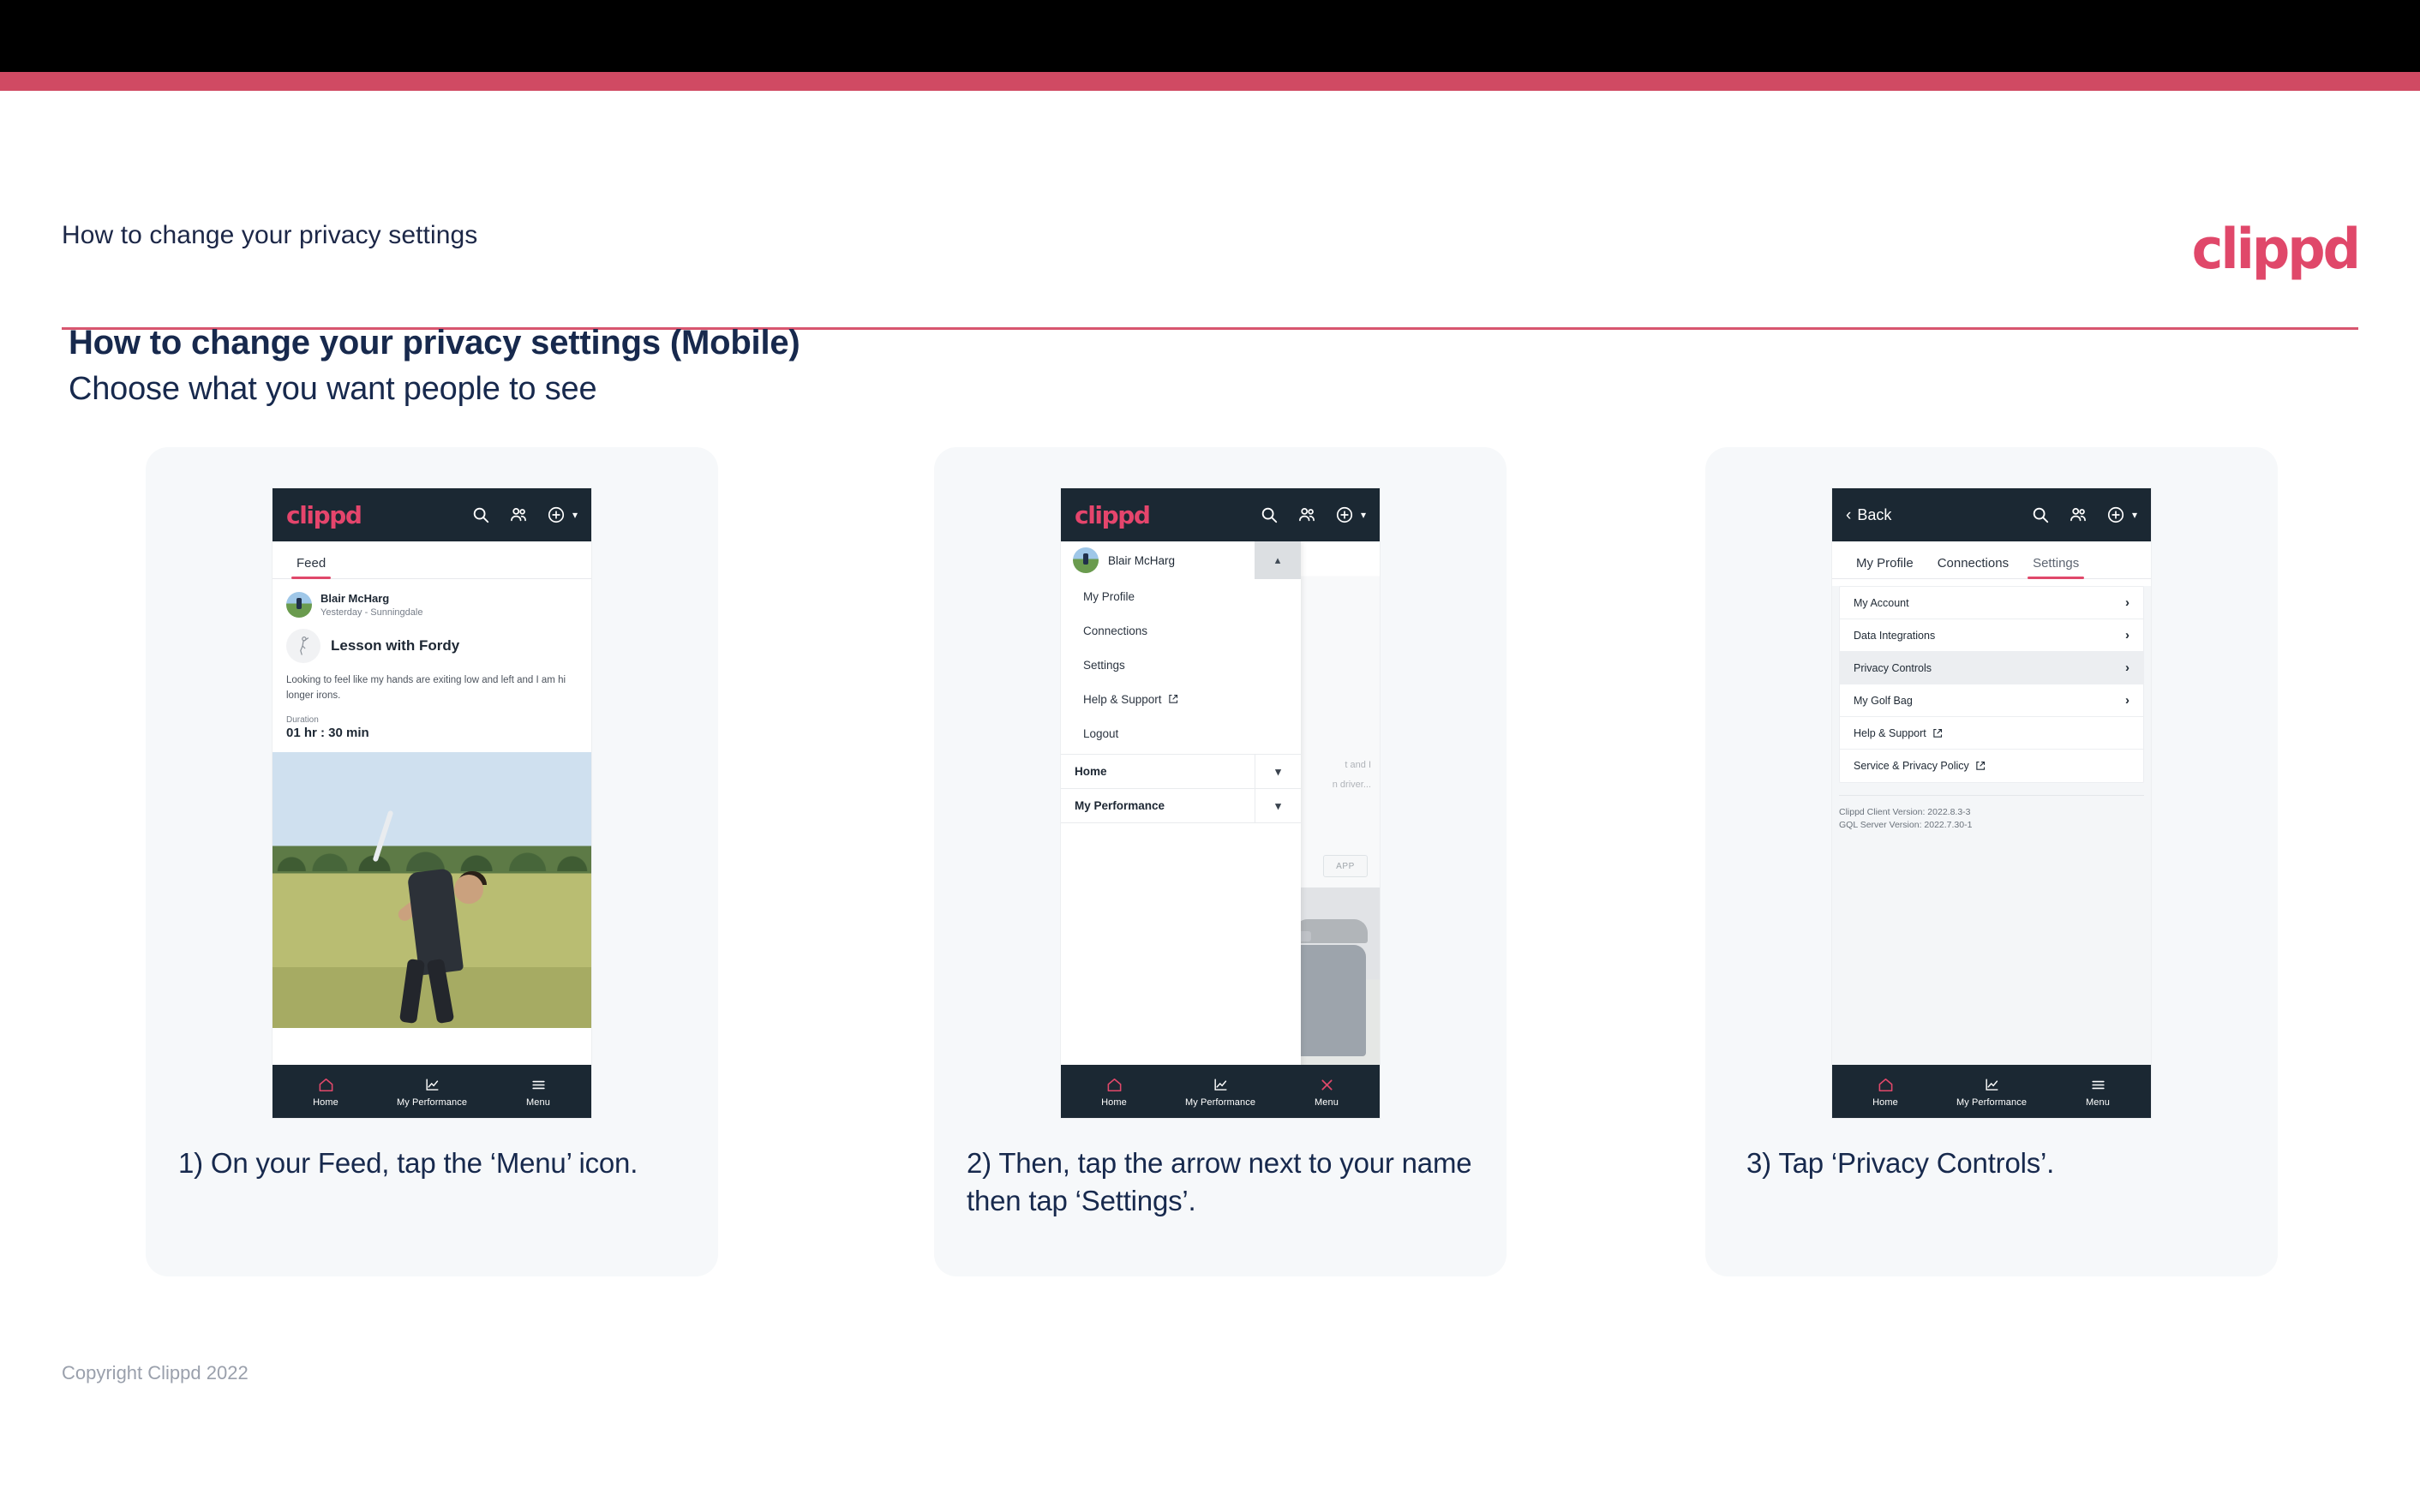 This screenshot has height=1512, width=2420. Describe the element at coordinates (1181, 665) in the screenshot. I see `drawer-item-settings: Settings` at that location.